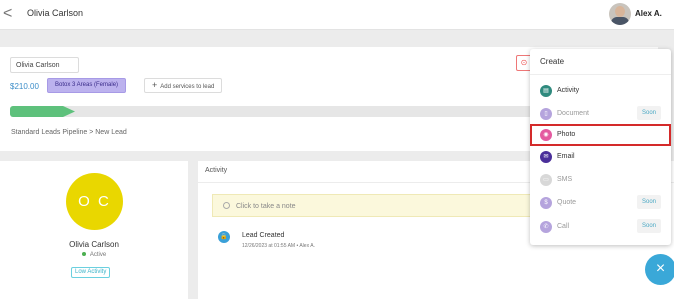  I want to click on chat-icon: ▭, so click(546, 180).